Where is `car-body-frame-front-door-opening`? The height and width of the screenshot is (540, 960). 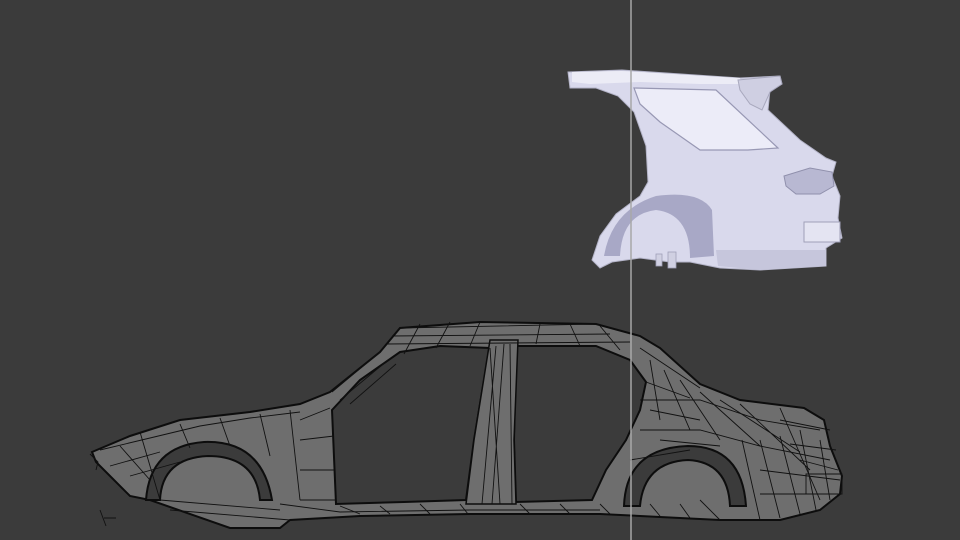 car-body-frame-front-door-opening is located at coordinates (411, 425).